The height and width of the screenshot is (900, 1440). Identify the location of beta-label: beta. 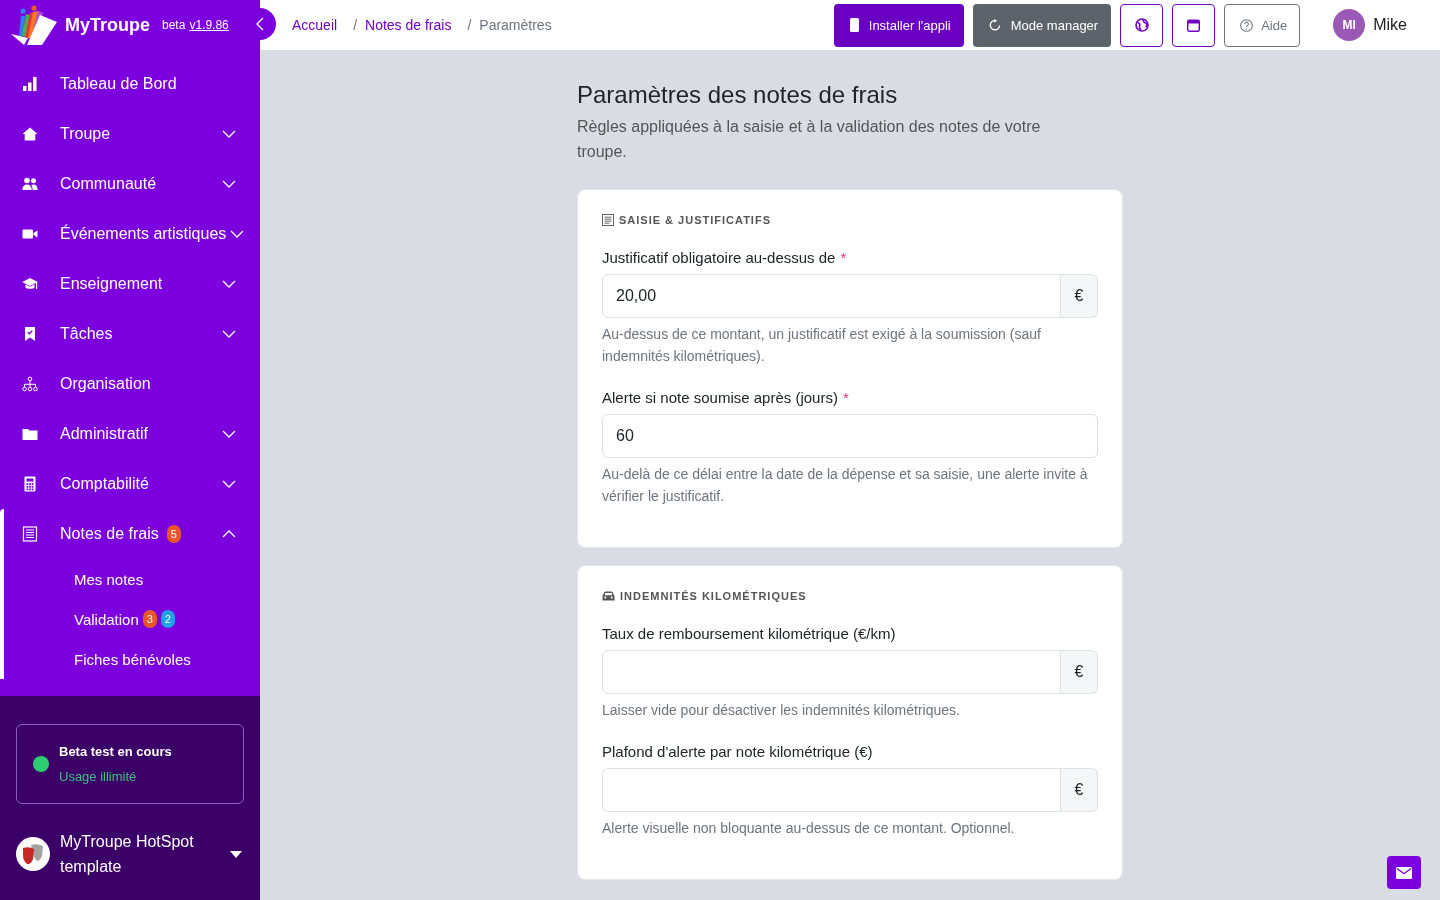
(174, 25).